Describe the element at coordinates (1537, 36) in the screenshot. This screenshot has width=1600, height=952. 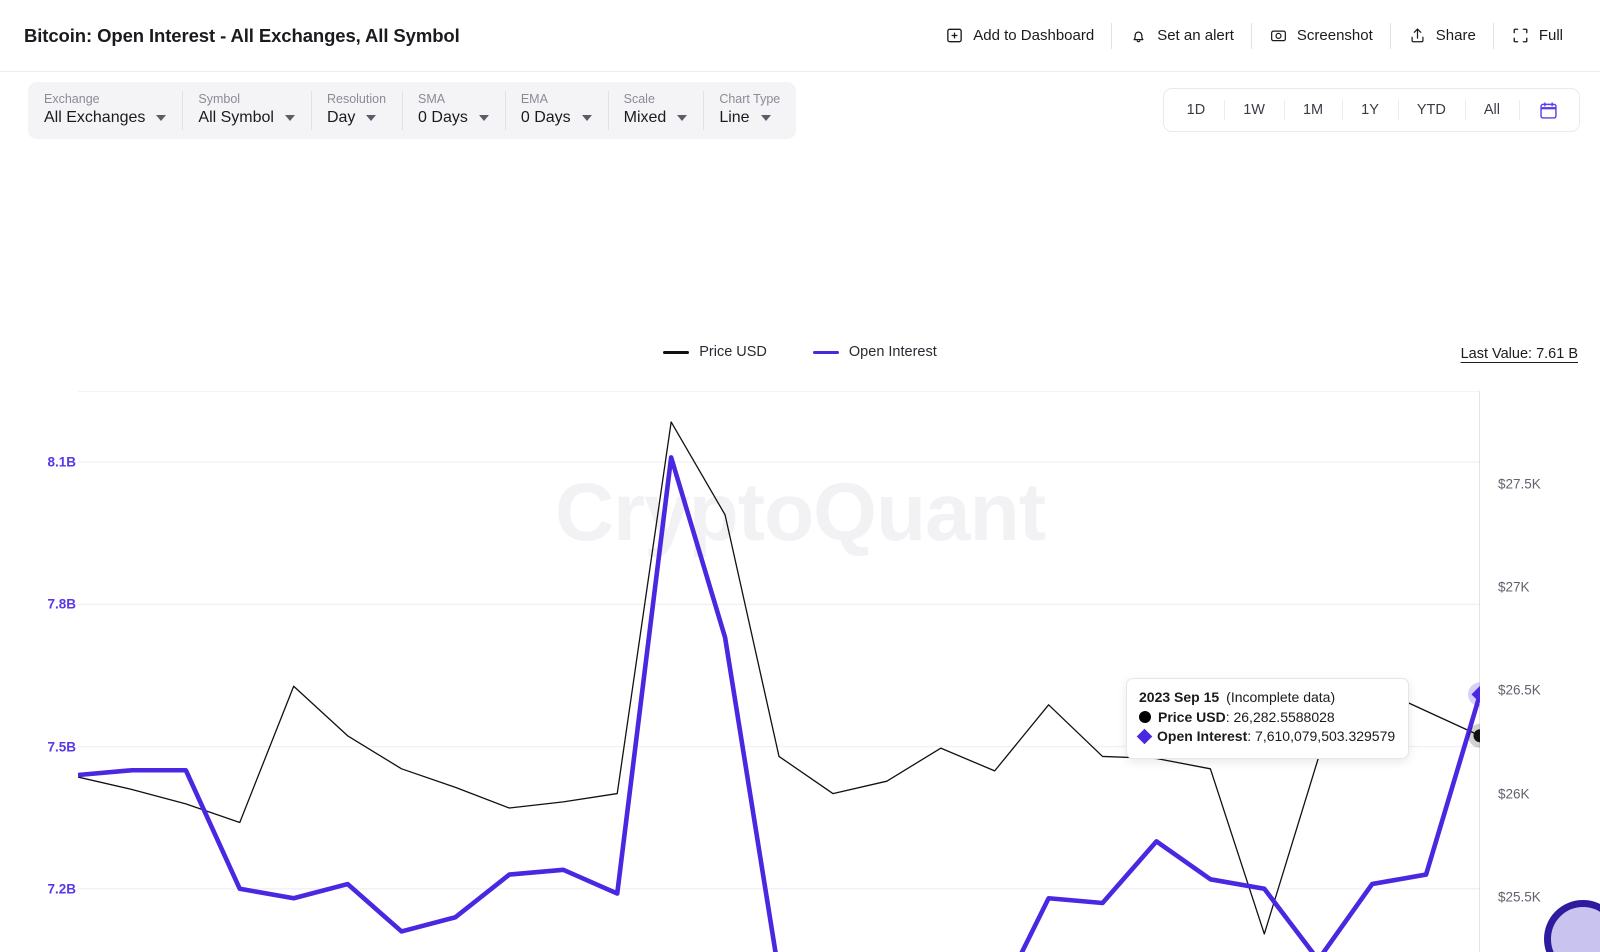
I see `fullscreen-button: Full` at that location.